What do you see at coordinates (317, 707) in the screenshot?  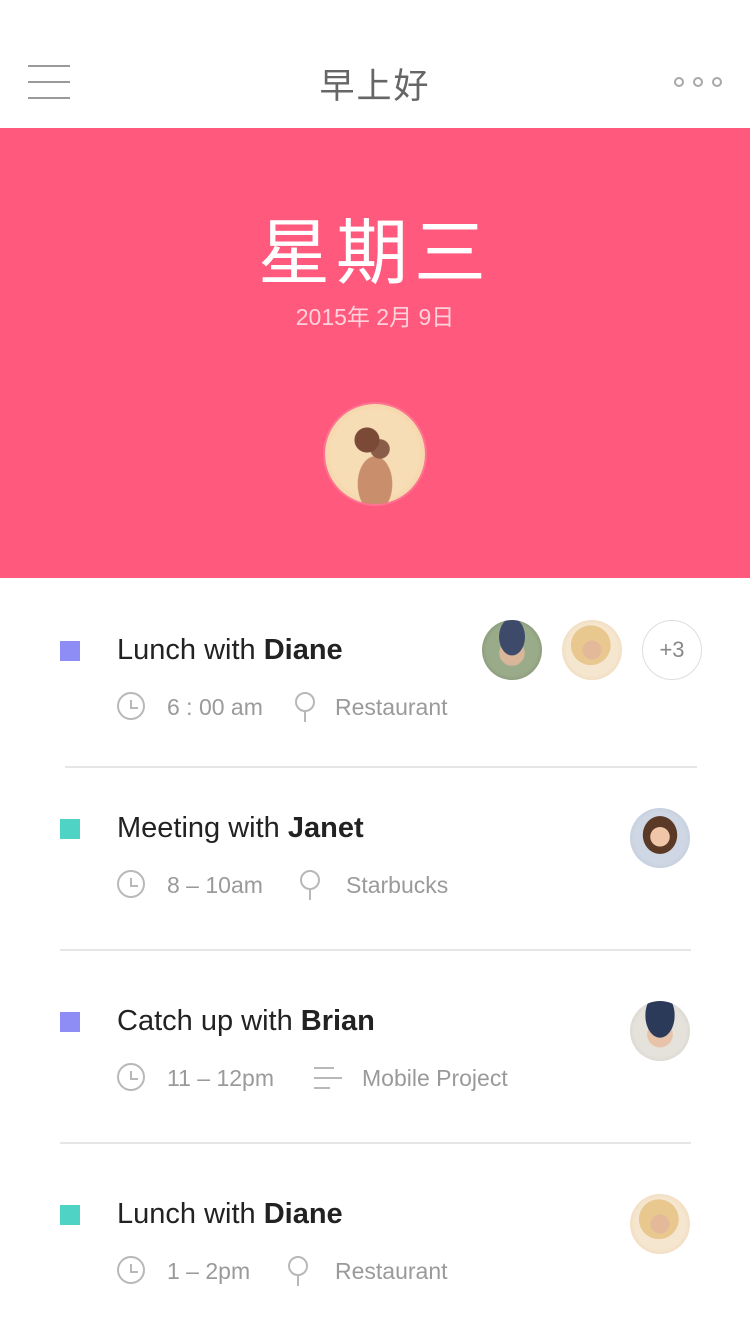 I see `event-meta: 6 : 00 am Restaurant` at bounding box center [317, 707].